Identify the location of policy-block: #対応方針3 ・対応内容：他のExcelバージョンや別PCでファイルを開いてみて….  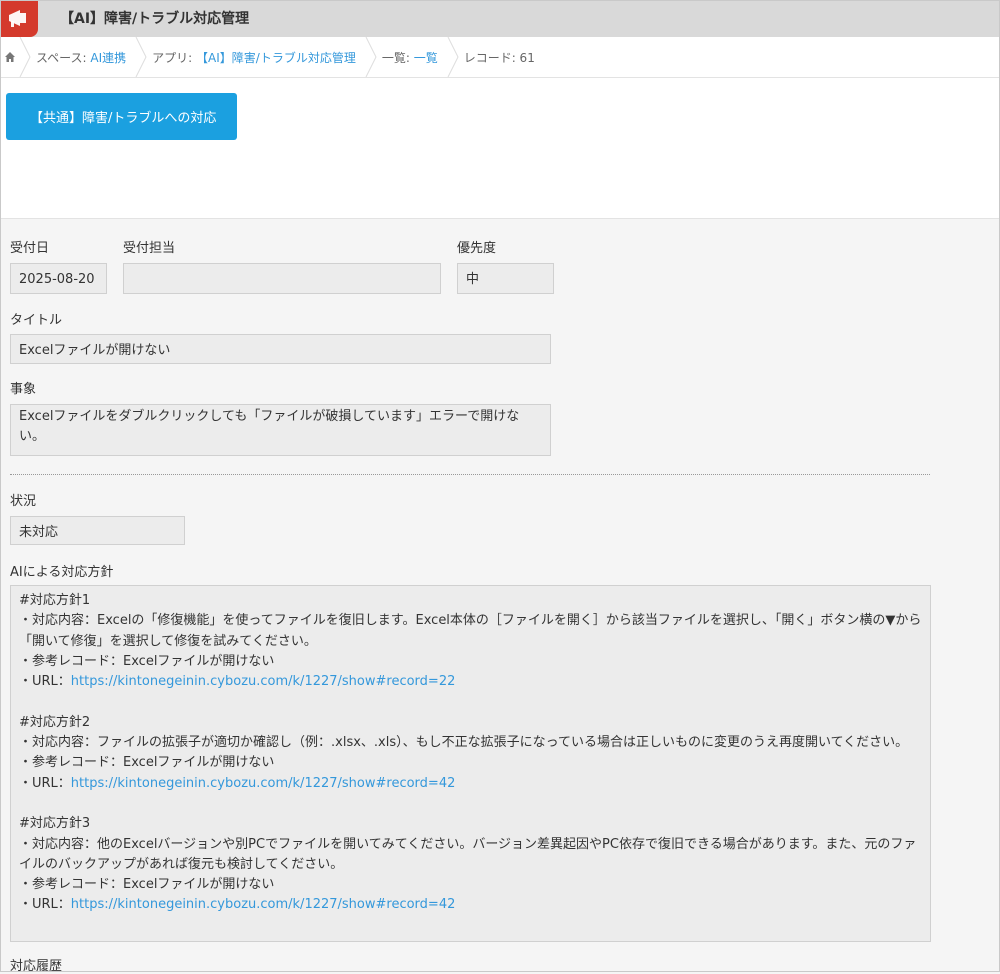
(470, 864).